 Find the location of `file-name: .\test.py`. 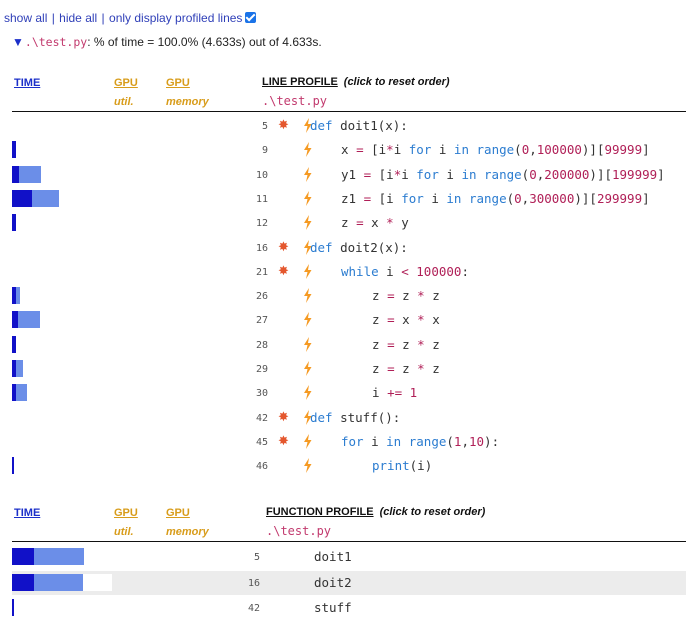

file-name: .\test.py is located at coordinates (56, 42).